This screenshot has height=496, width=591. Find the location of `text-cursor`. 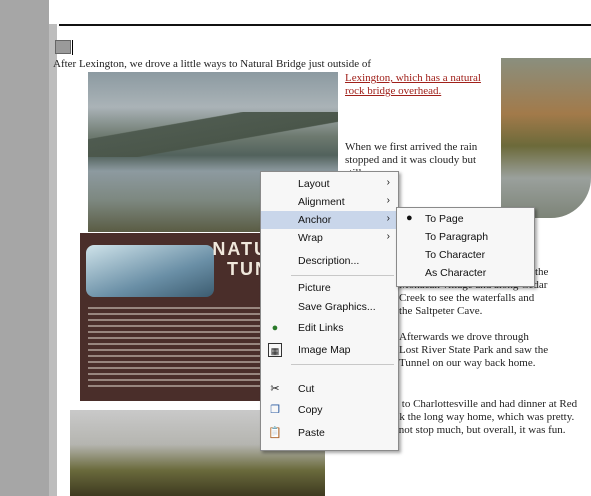

text-cursor is located at coordinates (72, 47).